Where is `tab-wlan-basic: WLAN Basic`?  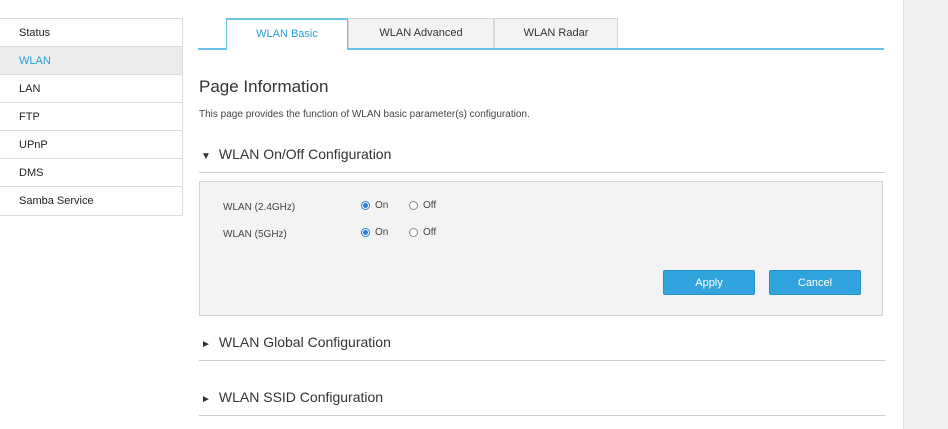 tab-wlan-basic: WLAN Basic is located at coordinates (287, 34).